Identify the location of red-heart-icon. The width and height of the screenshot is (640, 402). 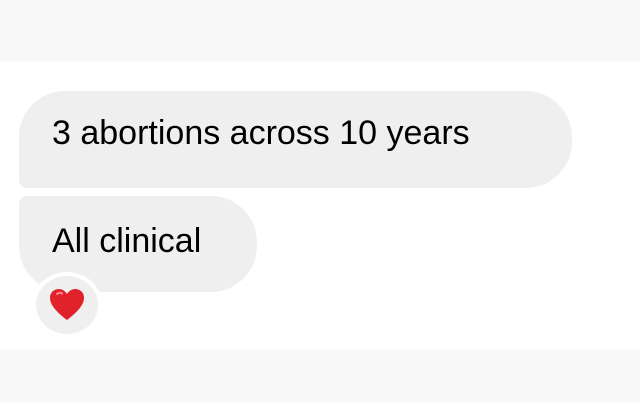
(67, 304).